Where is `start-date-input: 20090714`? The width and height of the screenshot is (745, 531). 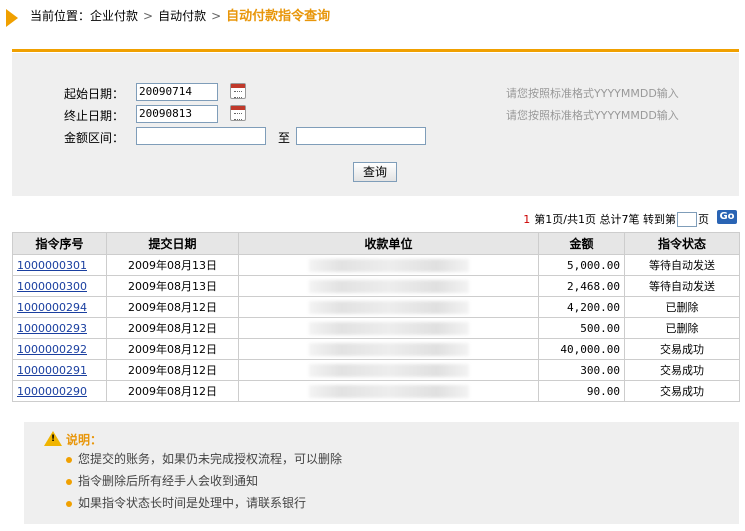
start-date-input: 20090714 is located at coordinates (177, 92).